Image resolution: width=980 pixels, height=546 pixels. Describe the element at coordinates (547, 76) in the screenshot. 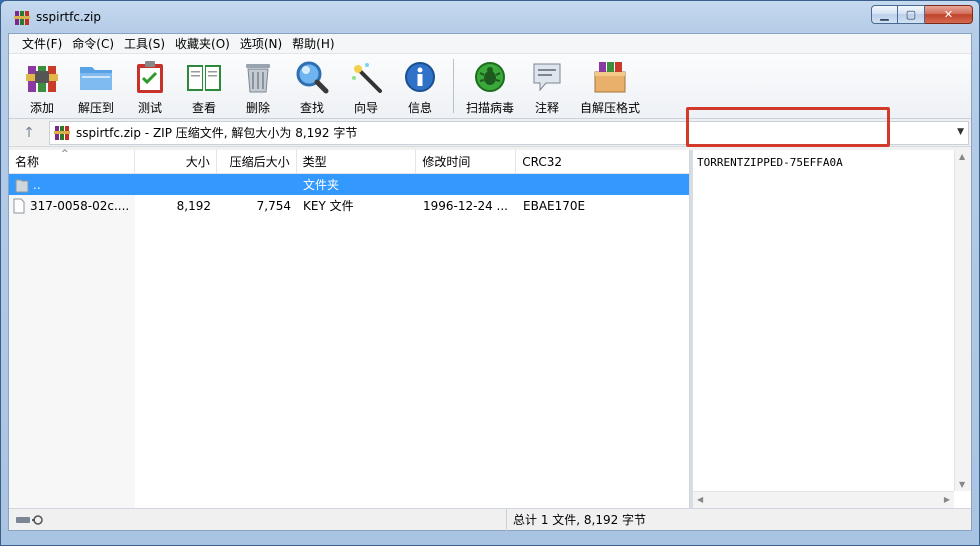

I see `comment-note-icon` at that location.